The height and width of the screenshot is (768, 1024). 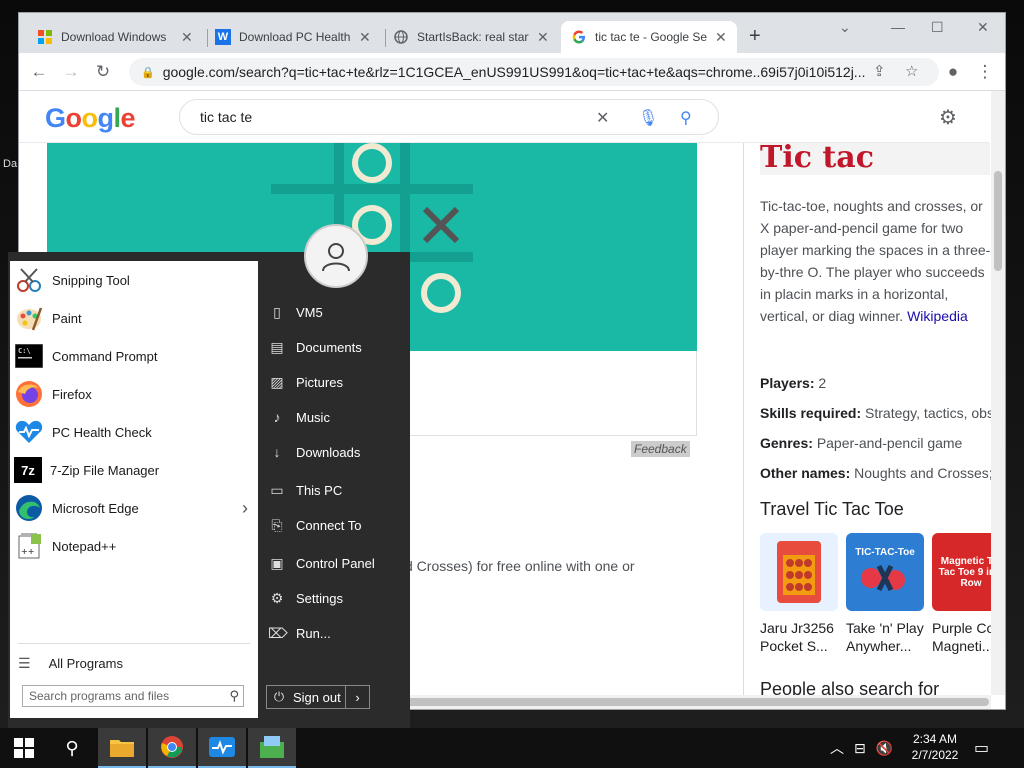 I want to click on close-window-button: ✕, so click(x=983, y=27).